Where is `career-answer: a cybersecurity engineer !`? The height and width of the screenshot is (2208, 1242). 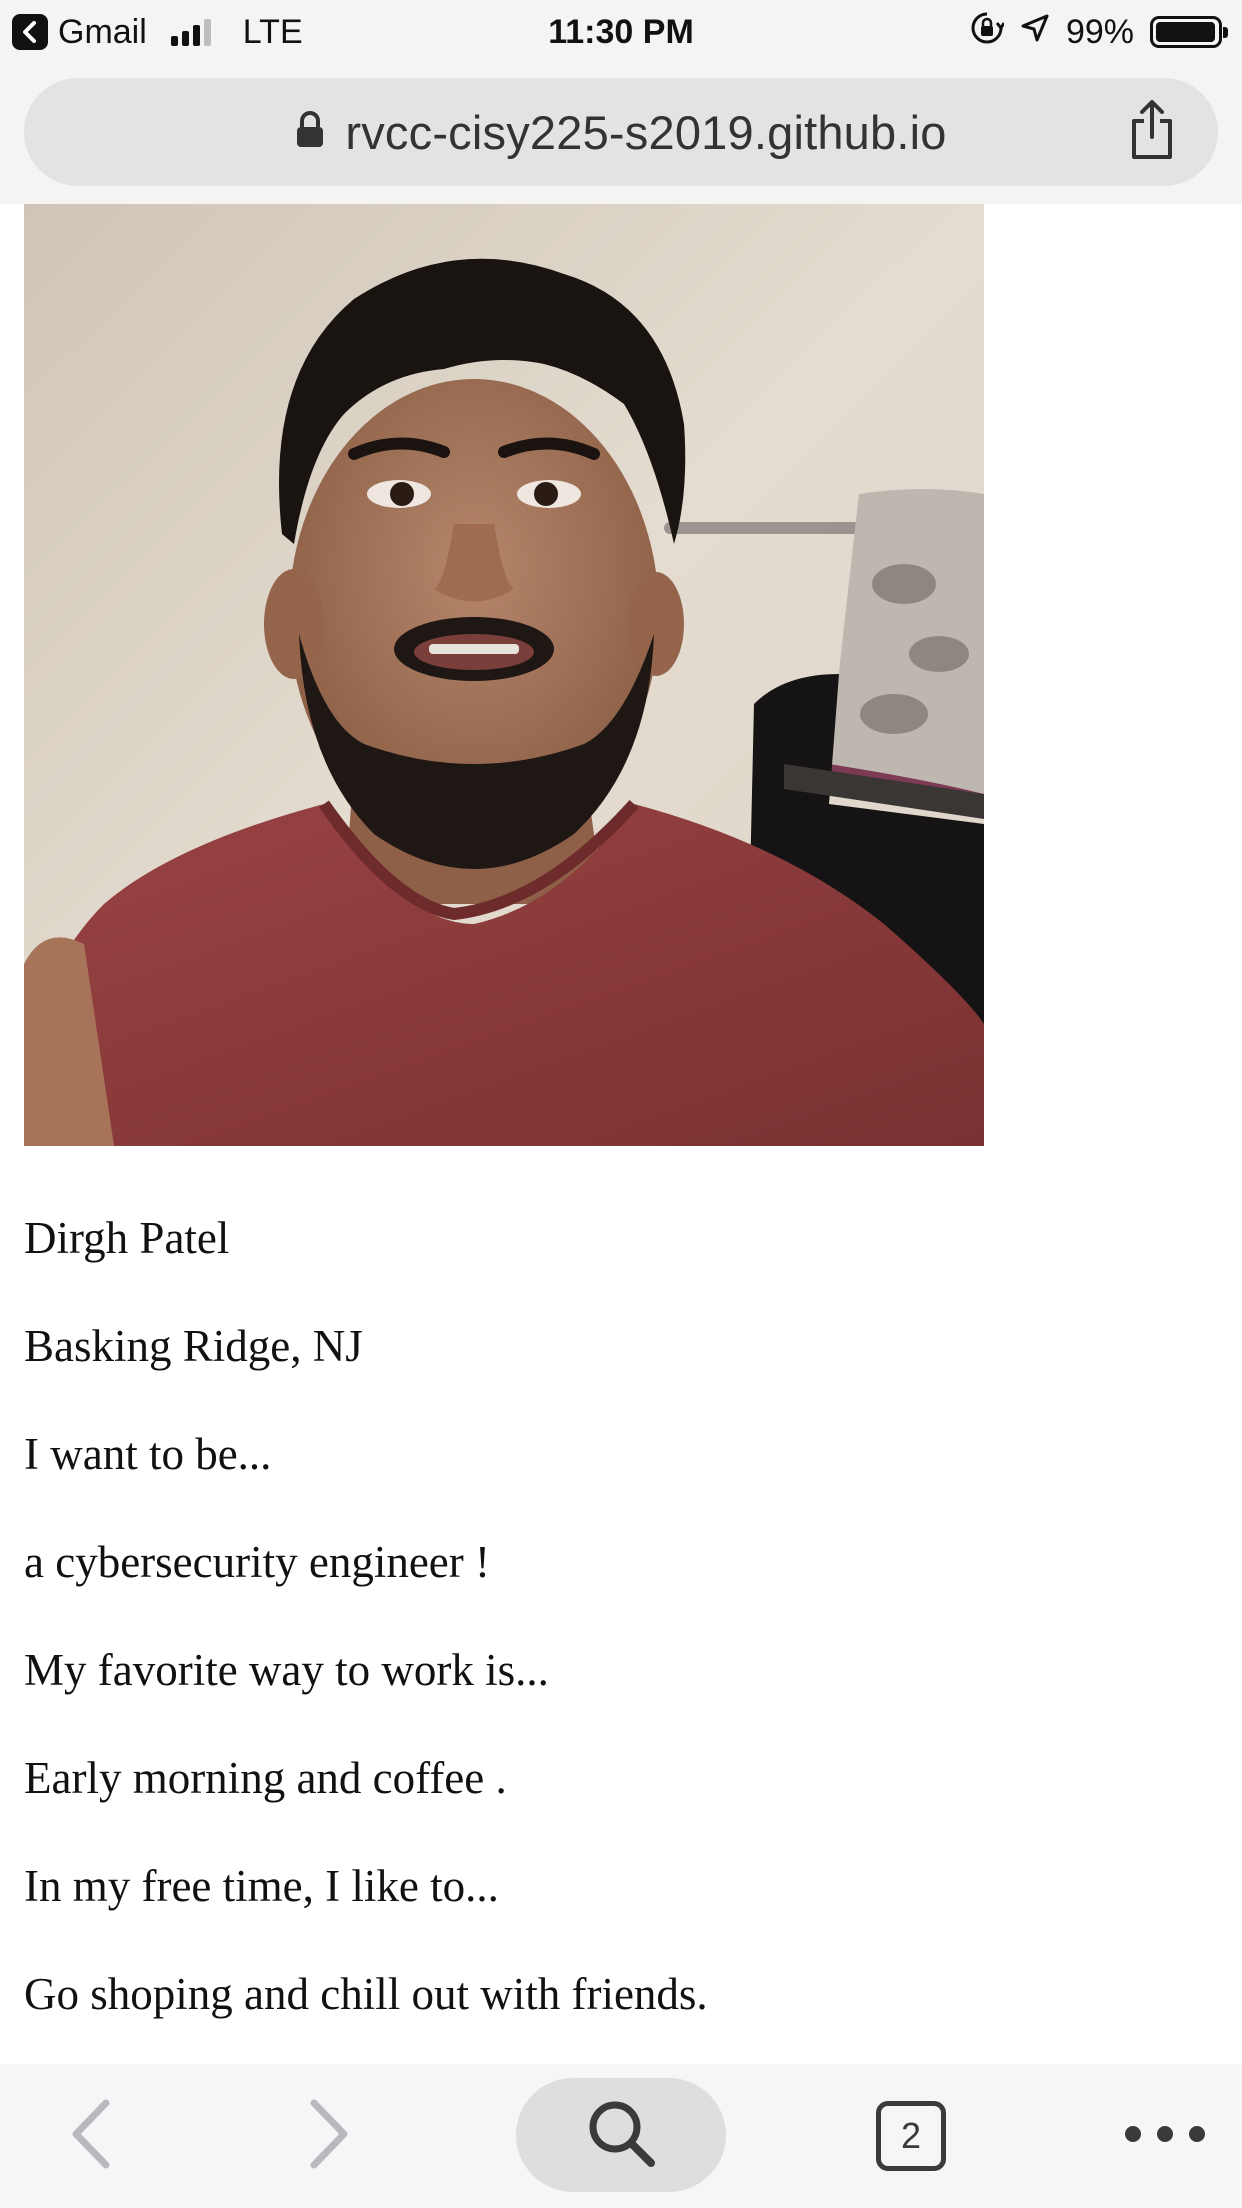 career-answer: a cybersecurity engineer ! is located at coordinates (257, 1562).